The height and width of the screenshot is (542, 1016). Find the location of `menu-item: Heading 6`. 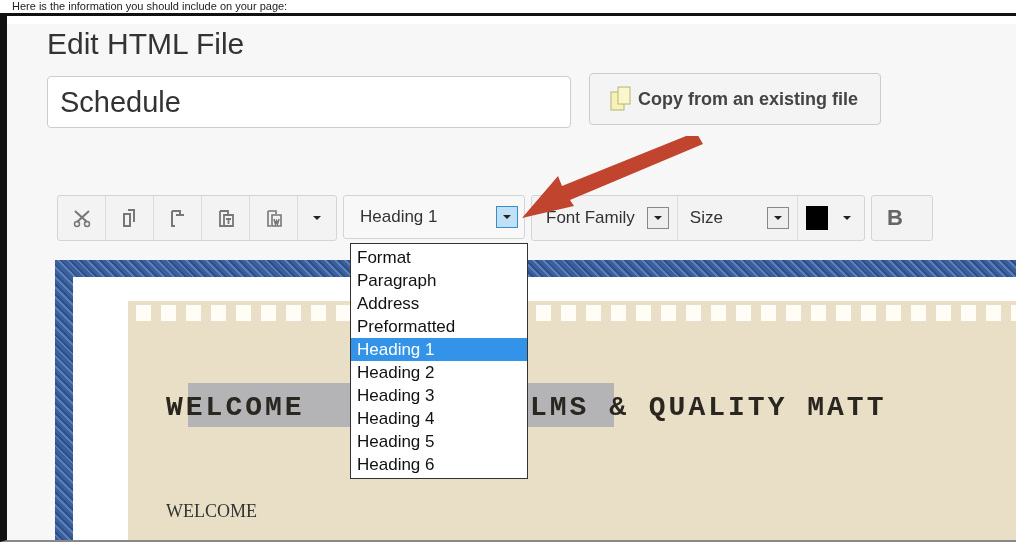

menu-item: Heading 6 is located at coordinates (439, 464).